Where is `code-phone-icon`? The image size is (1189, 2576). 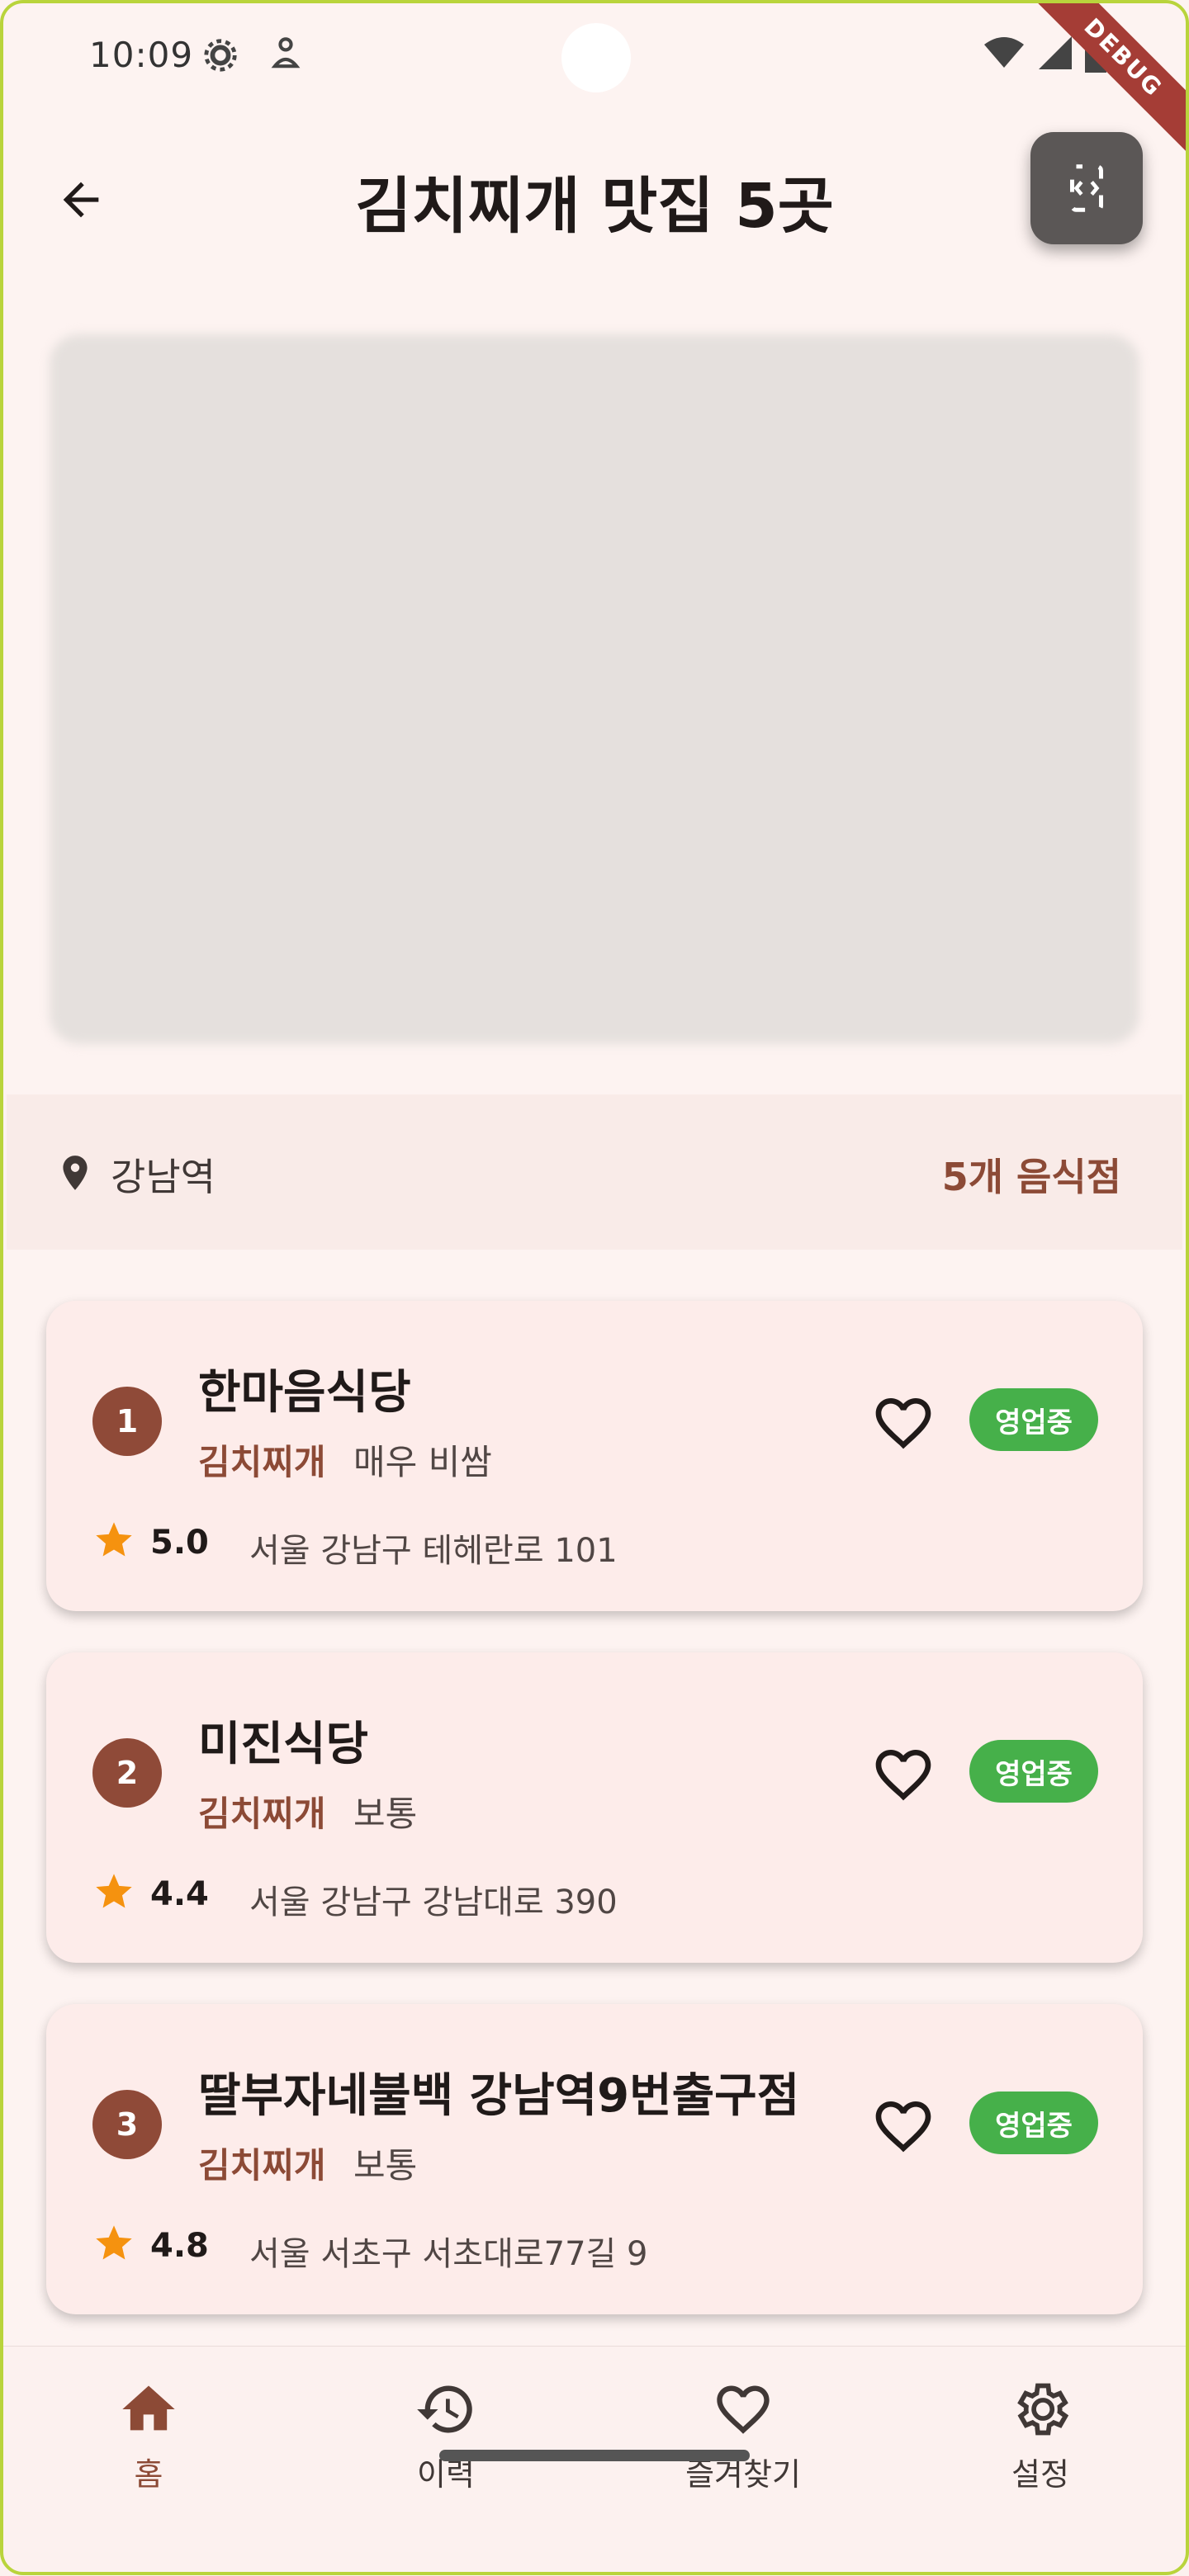 code-phone-icon is located at coordinates (1086, 188).